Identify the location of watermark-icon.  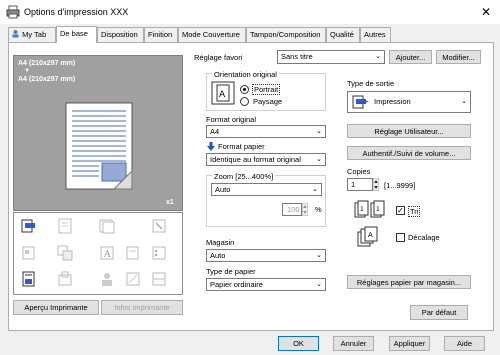
(133, 279).